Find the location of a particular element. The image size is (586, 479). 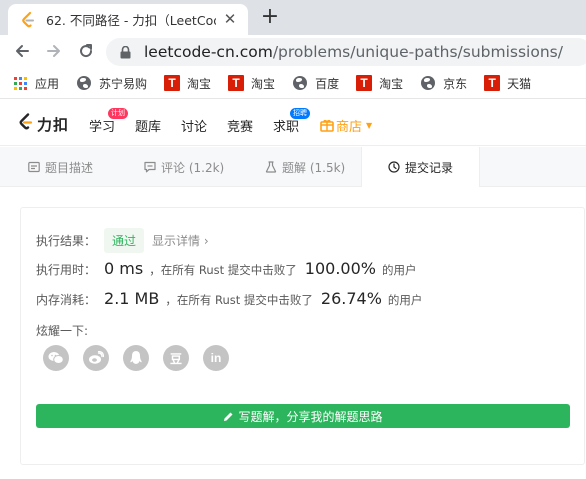

bookmark-label: 京东 is located at coordinates (455, 83).